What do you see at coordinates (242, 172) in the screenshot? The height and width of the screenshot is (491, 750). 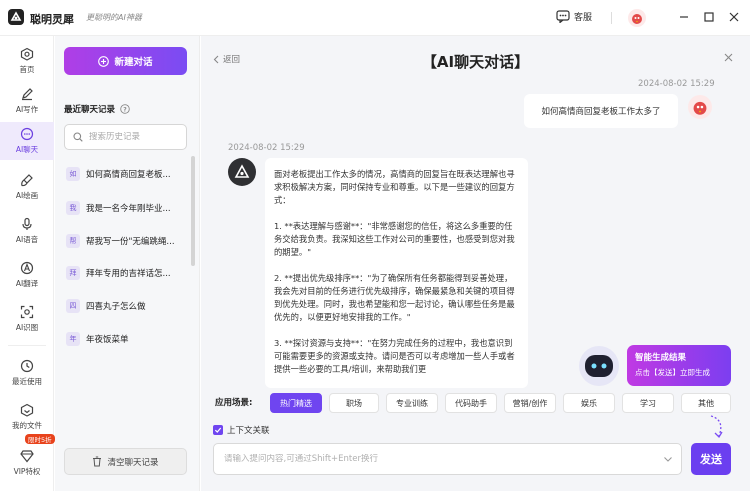 I see `bot-avatar` at bounding box center [242, 172].